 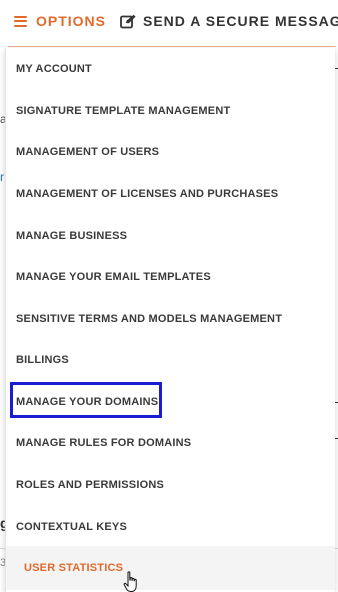 What do you see at coordinates (128, 21) in the screenshot?
I see `edit-icon` at bounding box center [128, 21].